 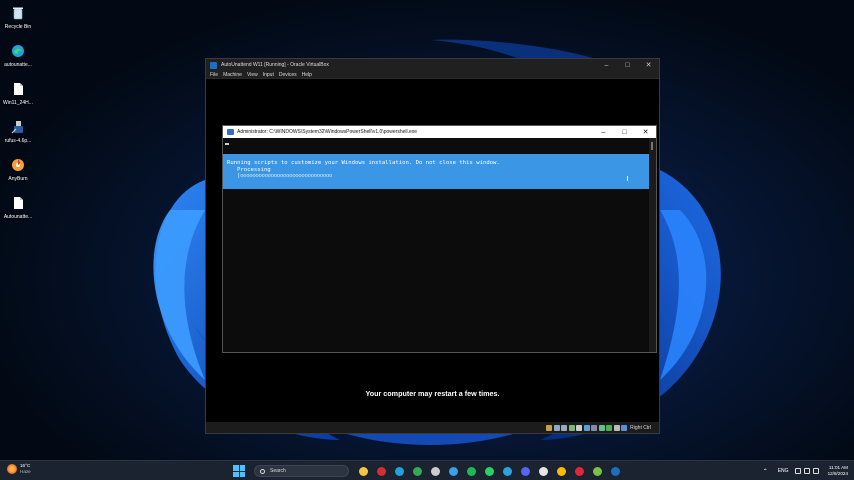 What do you see at coordinates (417, 471) in the screenshot?
I see `chrome-icon` at bounding box center [417, 471].